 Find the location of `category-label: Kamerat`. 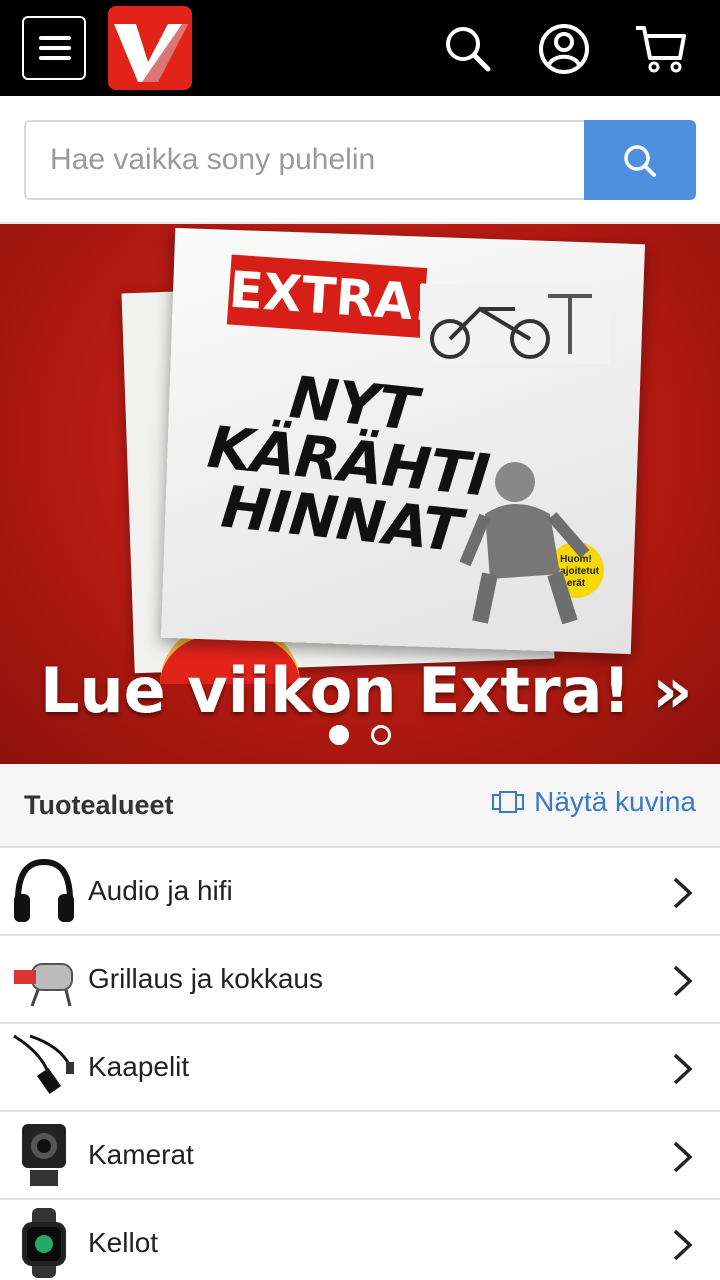

category-label: Kamerat is located at coordinates (141, 1154).